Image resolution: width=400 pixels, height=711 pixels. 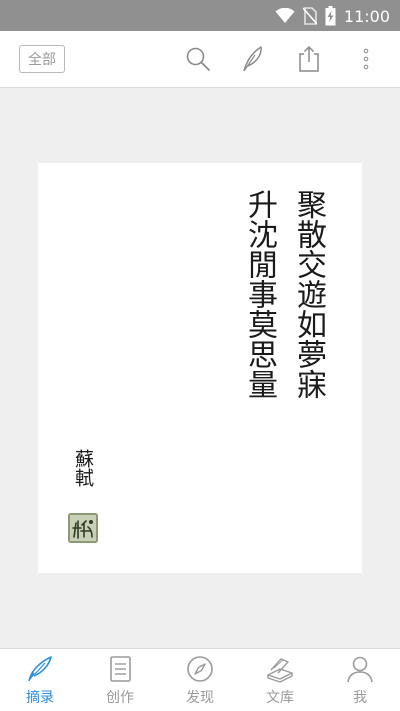 I want to click on tab-label: 我, so click(x=360, y=698).